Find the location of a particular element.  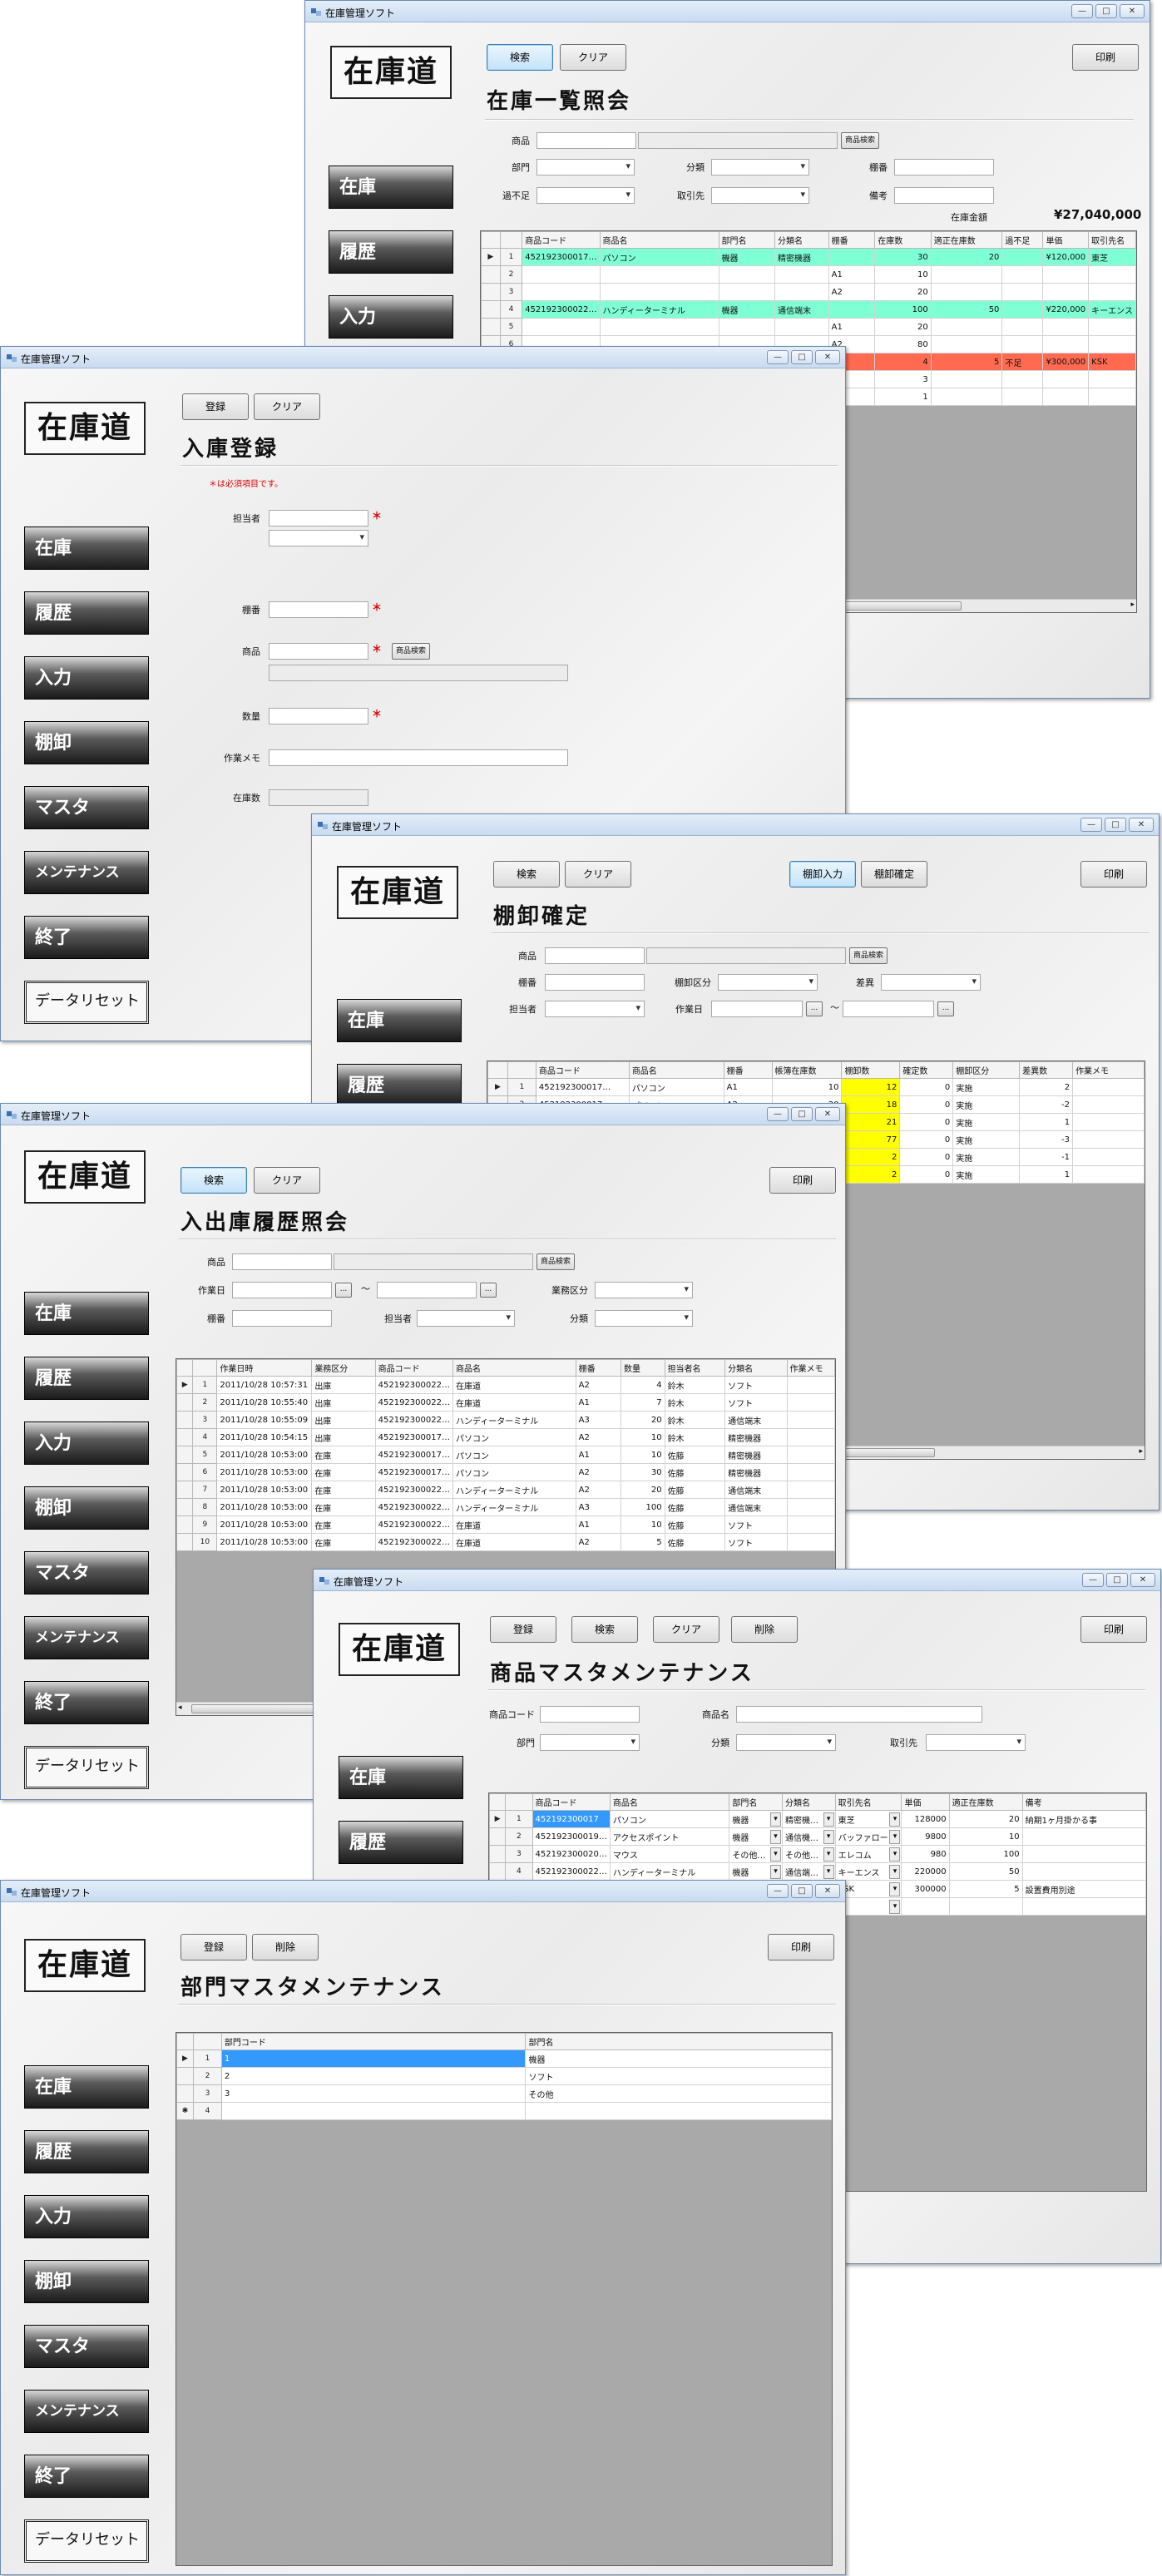

table-row: 3 A2 20 is located at coordinates (808, 292).